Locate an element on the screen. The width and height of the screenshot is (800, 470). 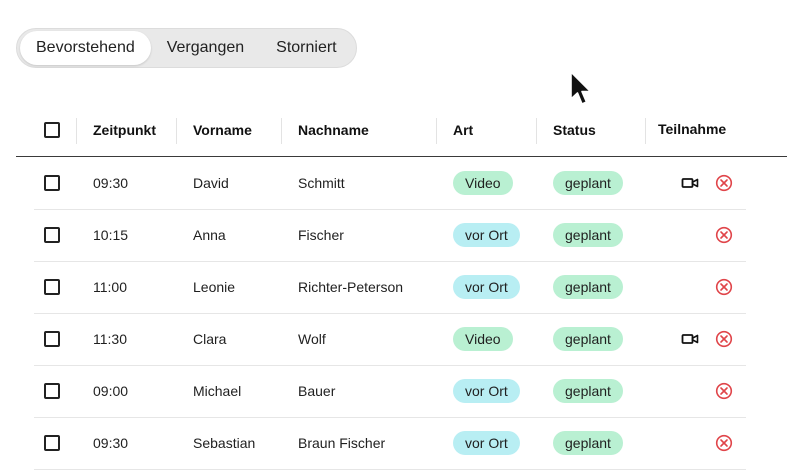
cell-vorname: Anna is located at coordinates (209, 235).